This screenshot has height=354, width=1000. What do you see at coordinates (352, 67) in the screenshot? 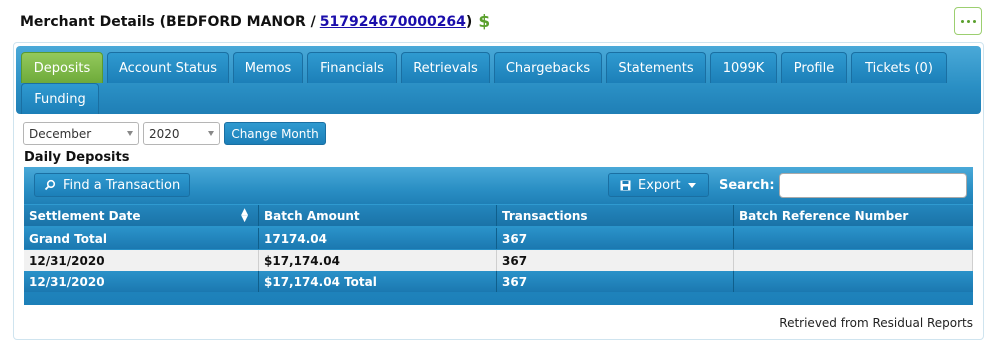
I see `tab-financials: Financials` at bounding box center [352, 67].